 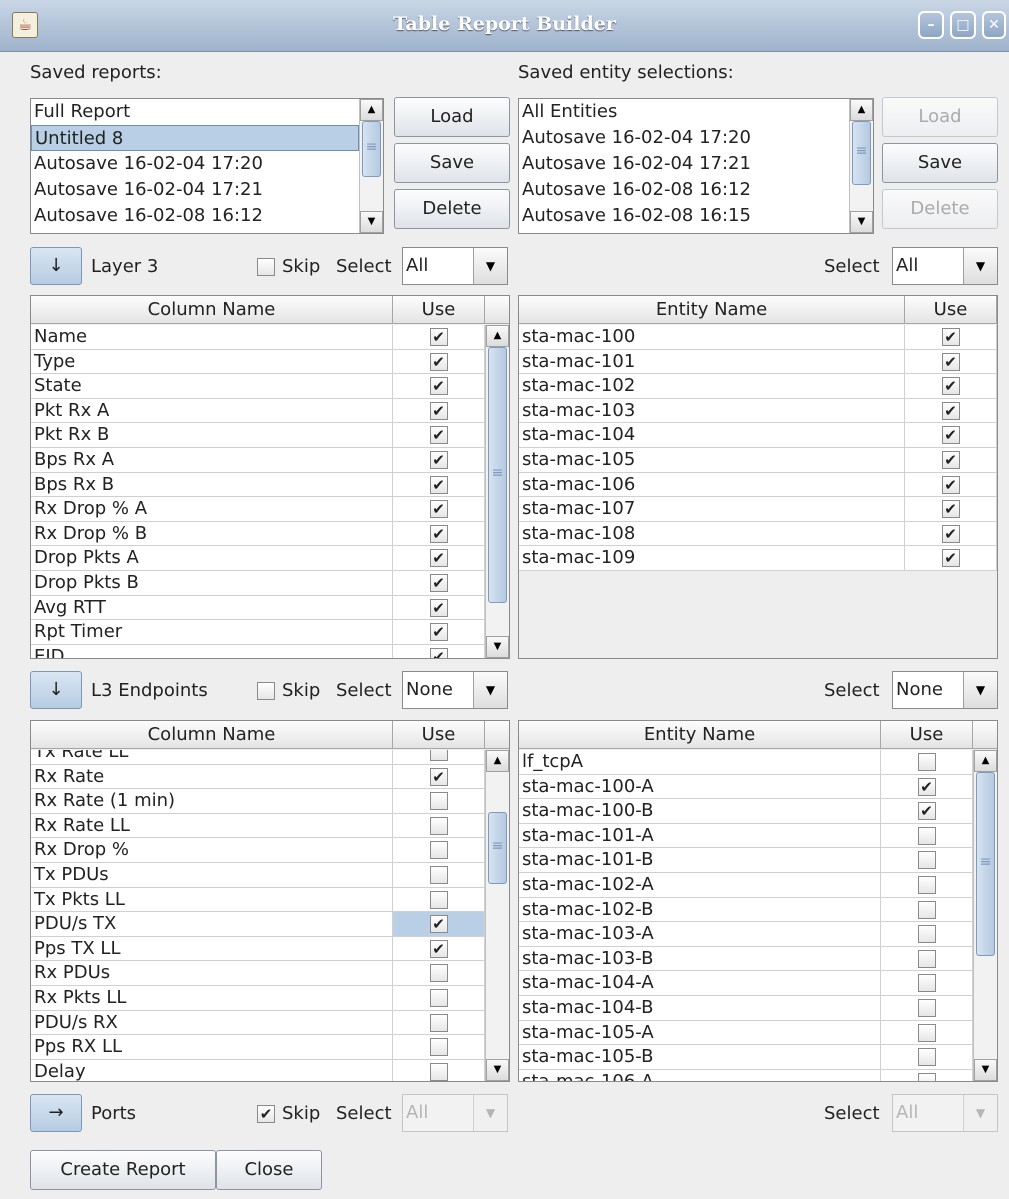 I want to click on table-row: sta-mac-101-A, so click(x=746, y=836).